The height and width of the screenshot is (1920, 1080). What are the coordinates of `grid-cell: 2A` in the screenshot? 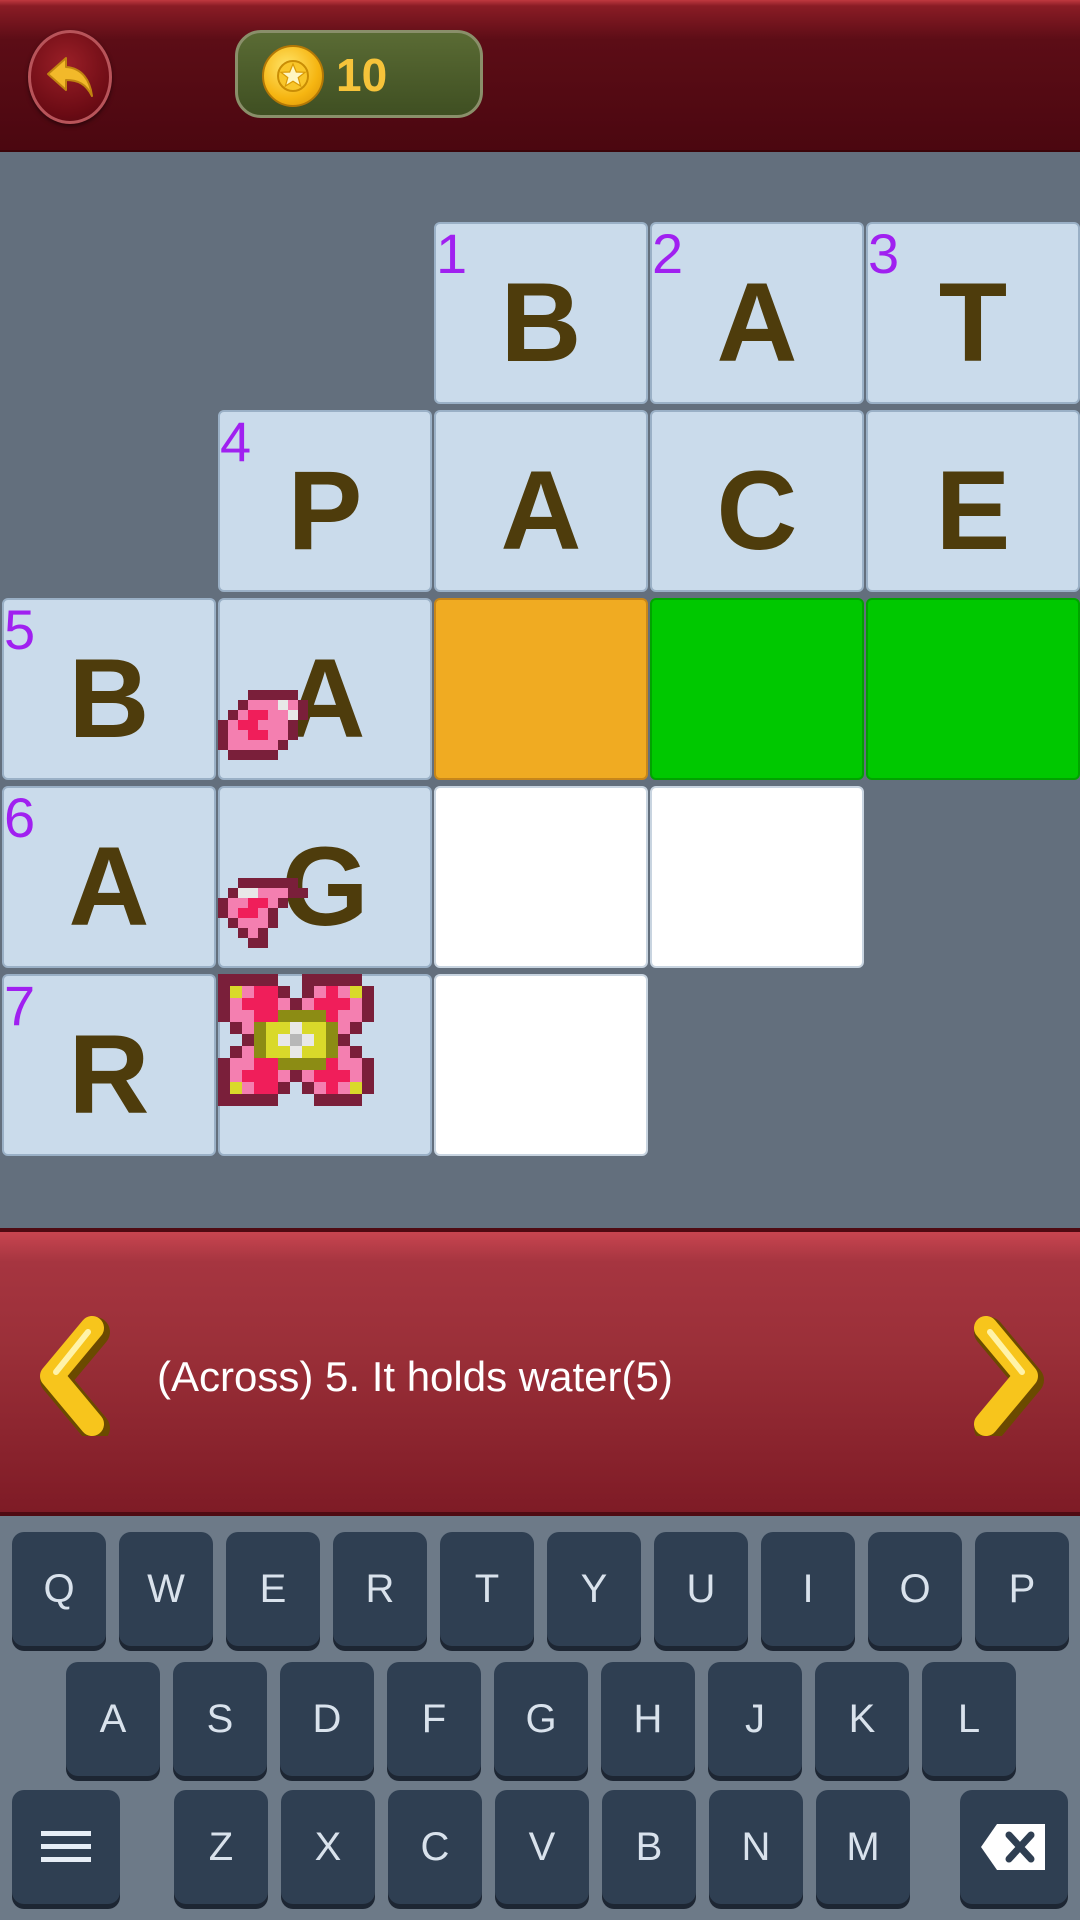 It's located at (757, 313).